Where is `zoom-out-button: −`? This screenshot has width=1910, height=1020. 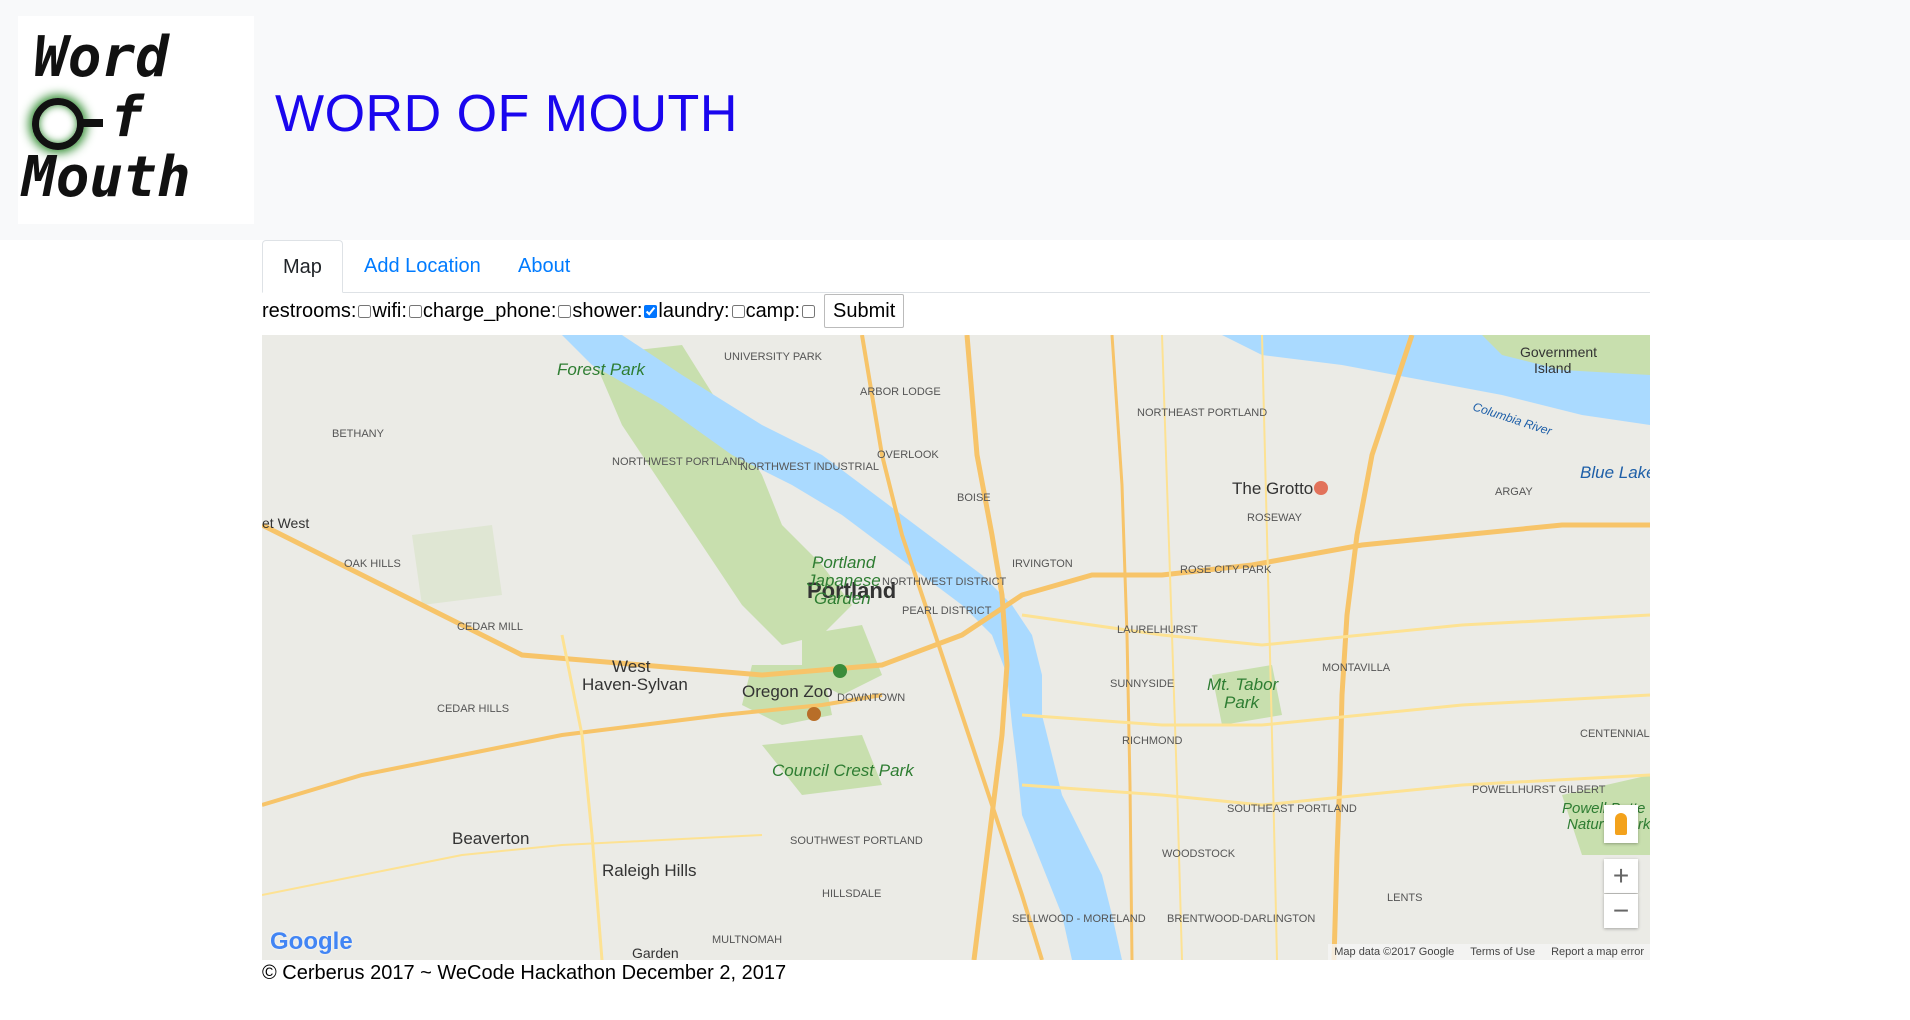 zoom-out-button: − is located at coordinates (1621, 911).